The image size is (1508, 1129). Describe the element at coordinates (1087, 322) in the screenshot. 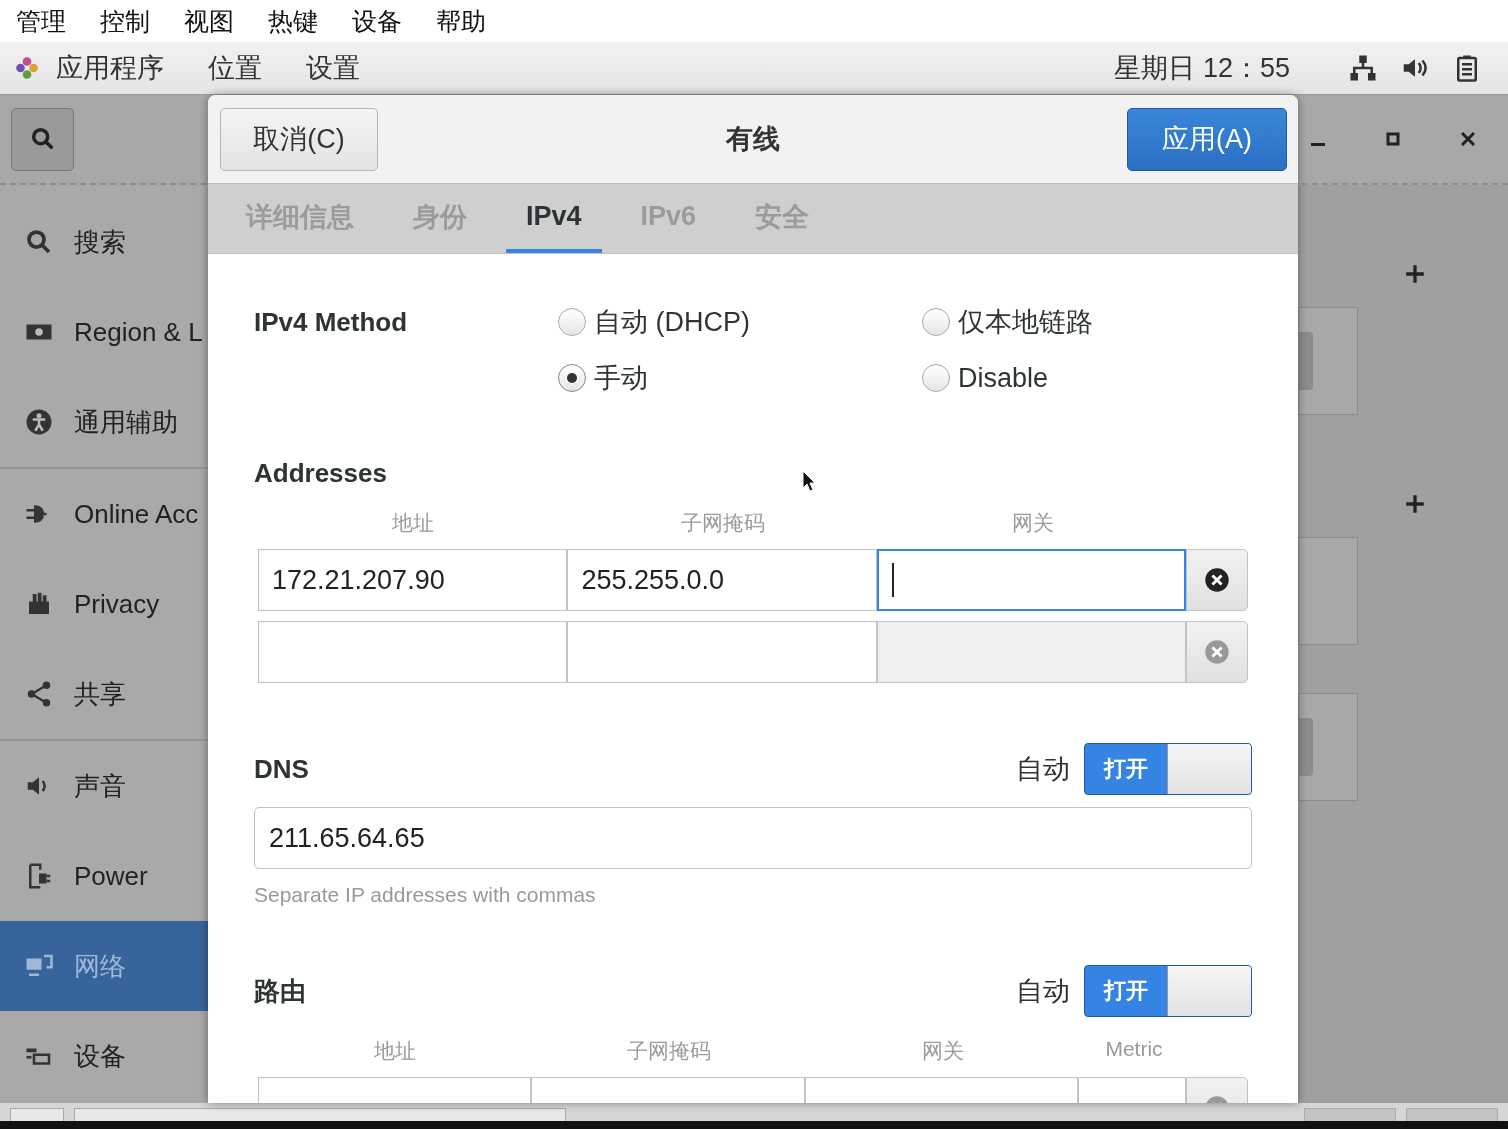

I see `radio-option: 仅本地链路` at that location.